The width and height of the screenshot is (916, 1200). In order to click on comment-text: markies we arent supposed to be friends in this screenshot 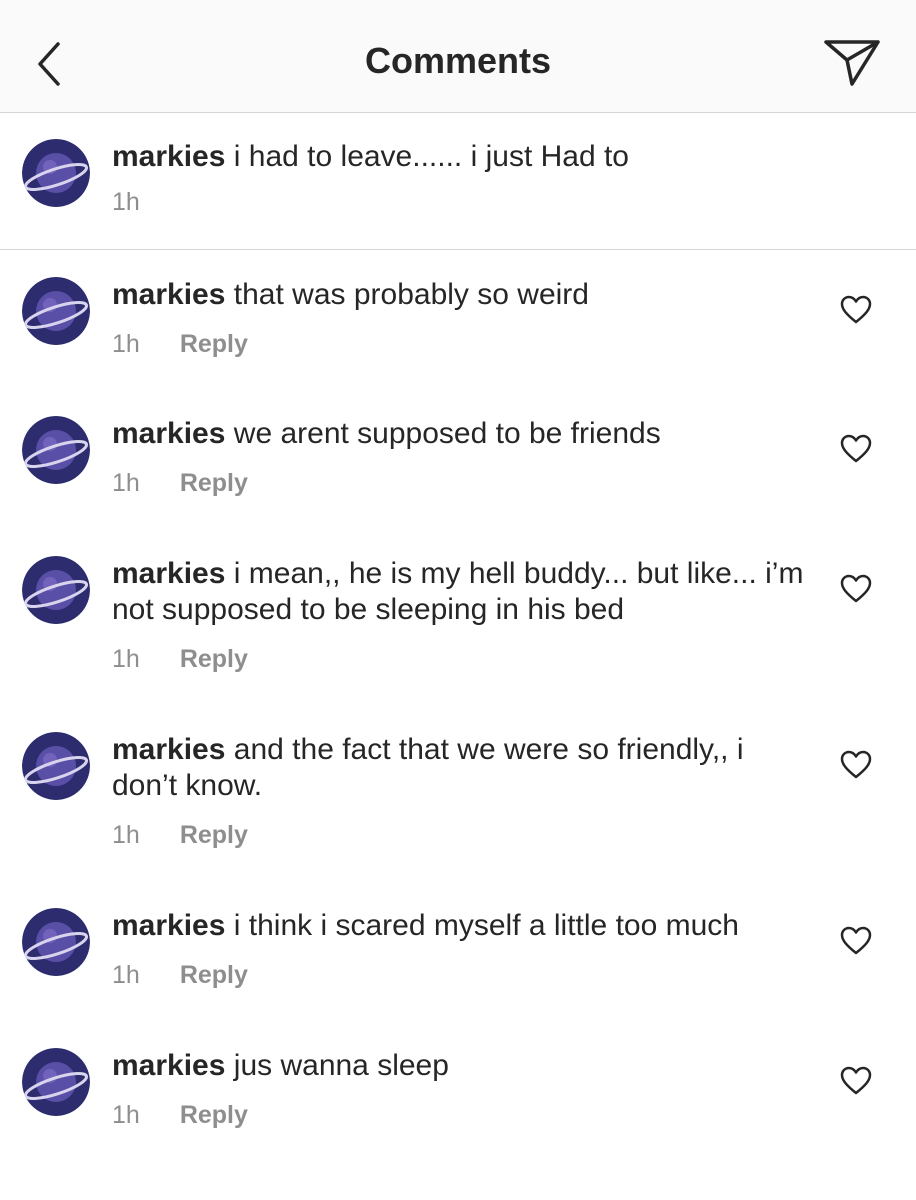, I will do `click(462, 434)`.